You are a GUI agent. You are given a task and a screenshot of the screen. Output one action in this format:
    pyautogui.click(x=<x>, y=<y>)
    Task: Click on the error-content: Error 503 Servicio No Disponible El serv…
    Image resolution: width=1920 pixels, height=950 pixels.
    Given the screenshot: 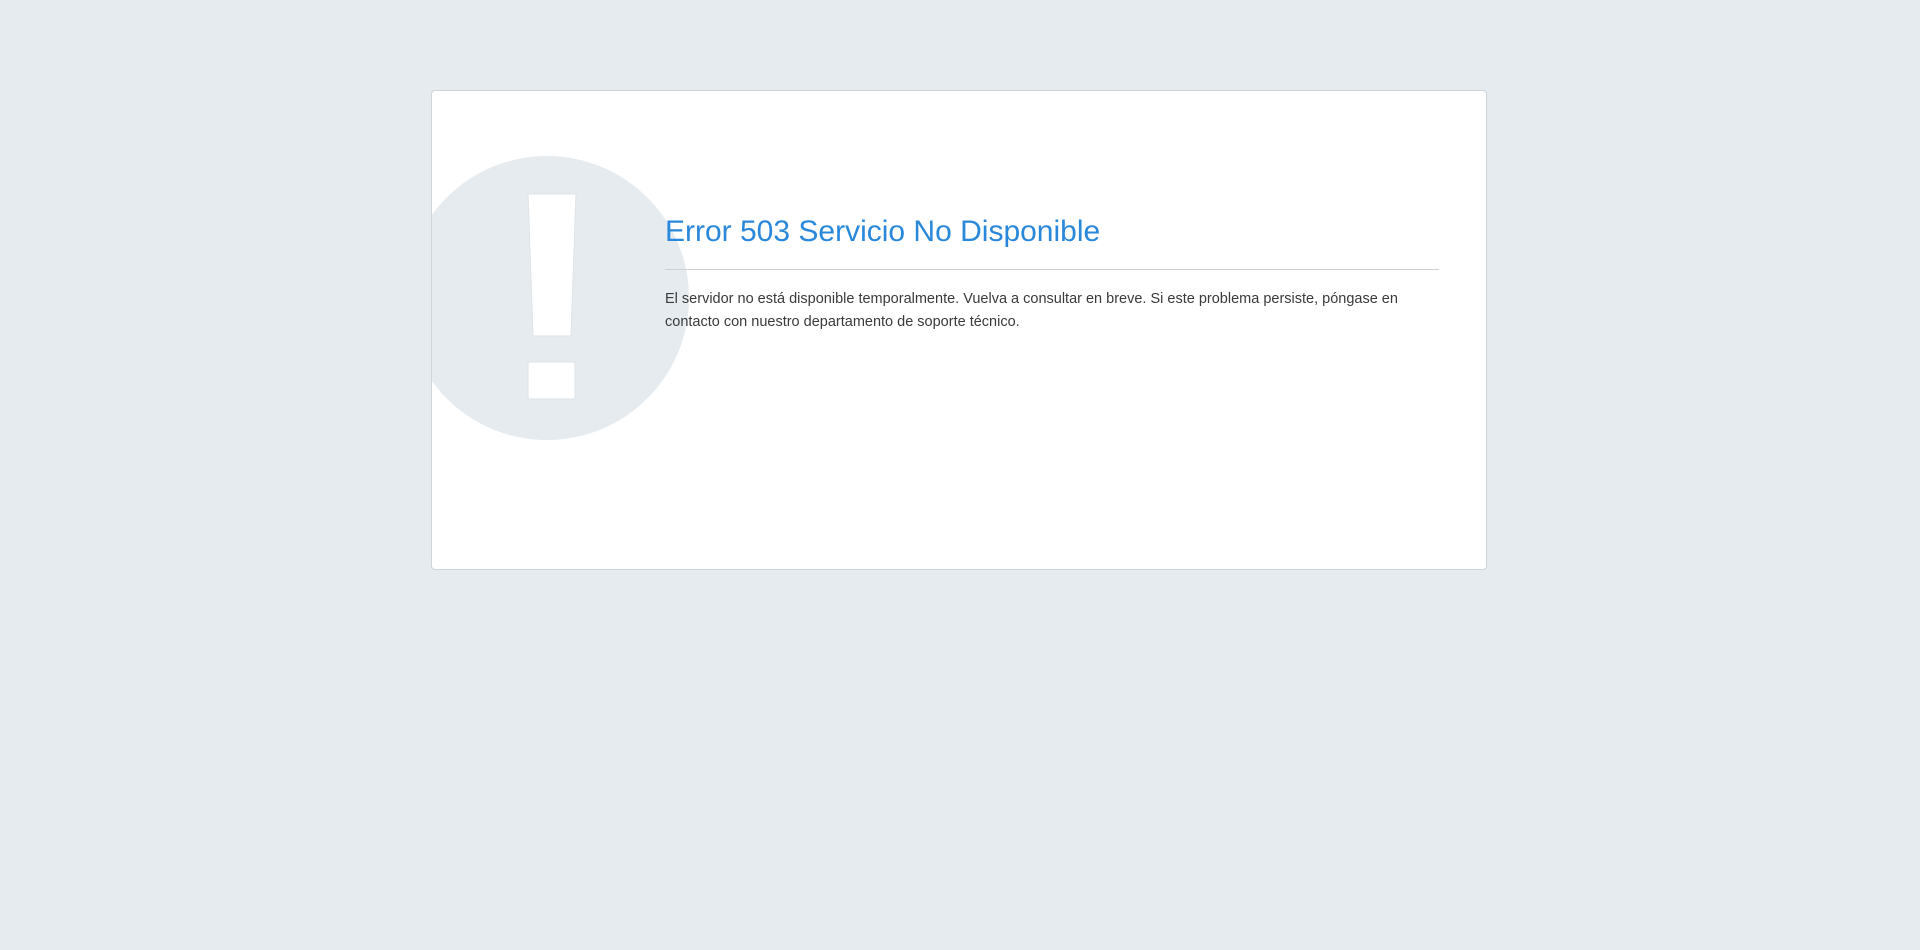 What is the action you would take?
    pyautogui.click(x=1052, y=274)
    